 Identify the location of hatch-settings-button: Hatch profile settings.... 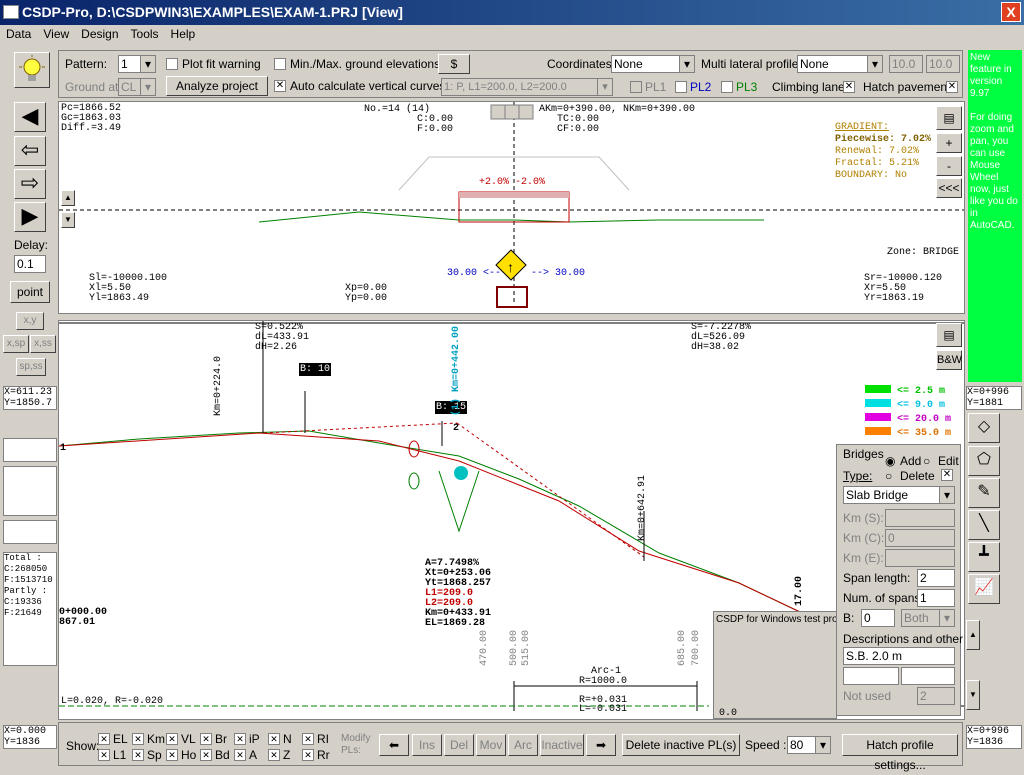
(900, 753).